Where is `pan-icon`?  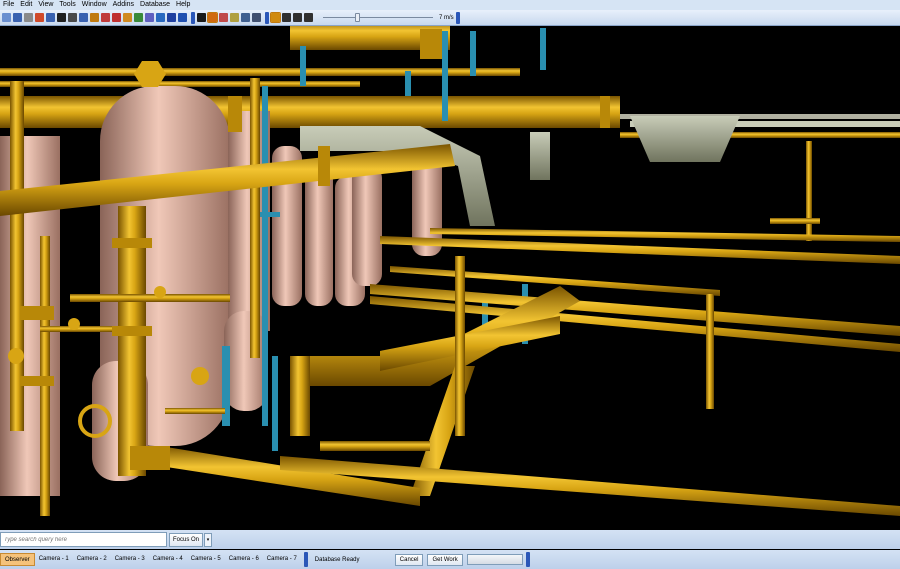 pan-icon is located at coordinates (297, 17).